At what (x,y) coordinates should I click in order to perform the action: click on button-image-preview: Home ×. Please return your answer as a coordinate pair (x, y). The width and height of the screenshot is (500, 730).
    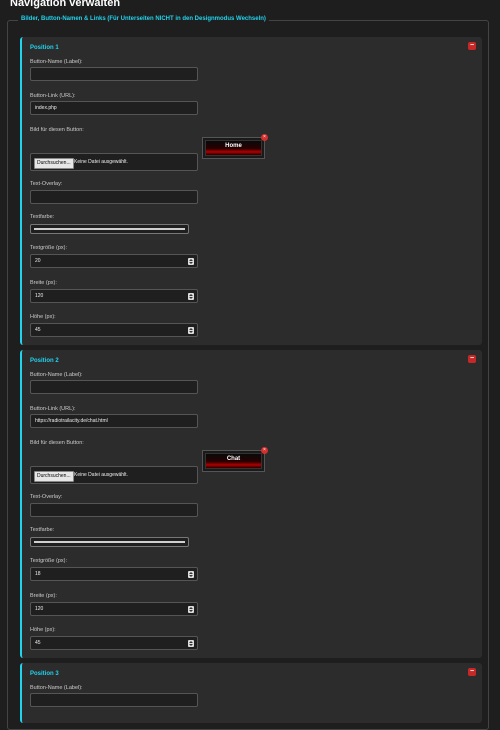
    Looking at the image, I should click on (235, 146).